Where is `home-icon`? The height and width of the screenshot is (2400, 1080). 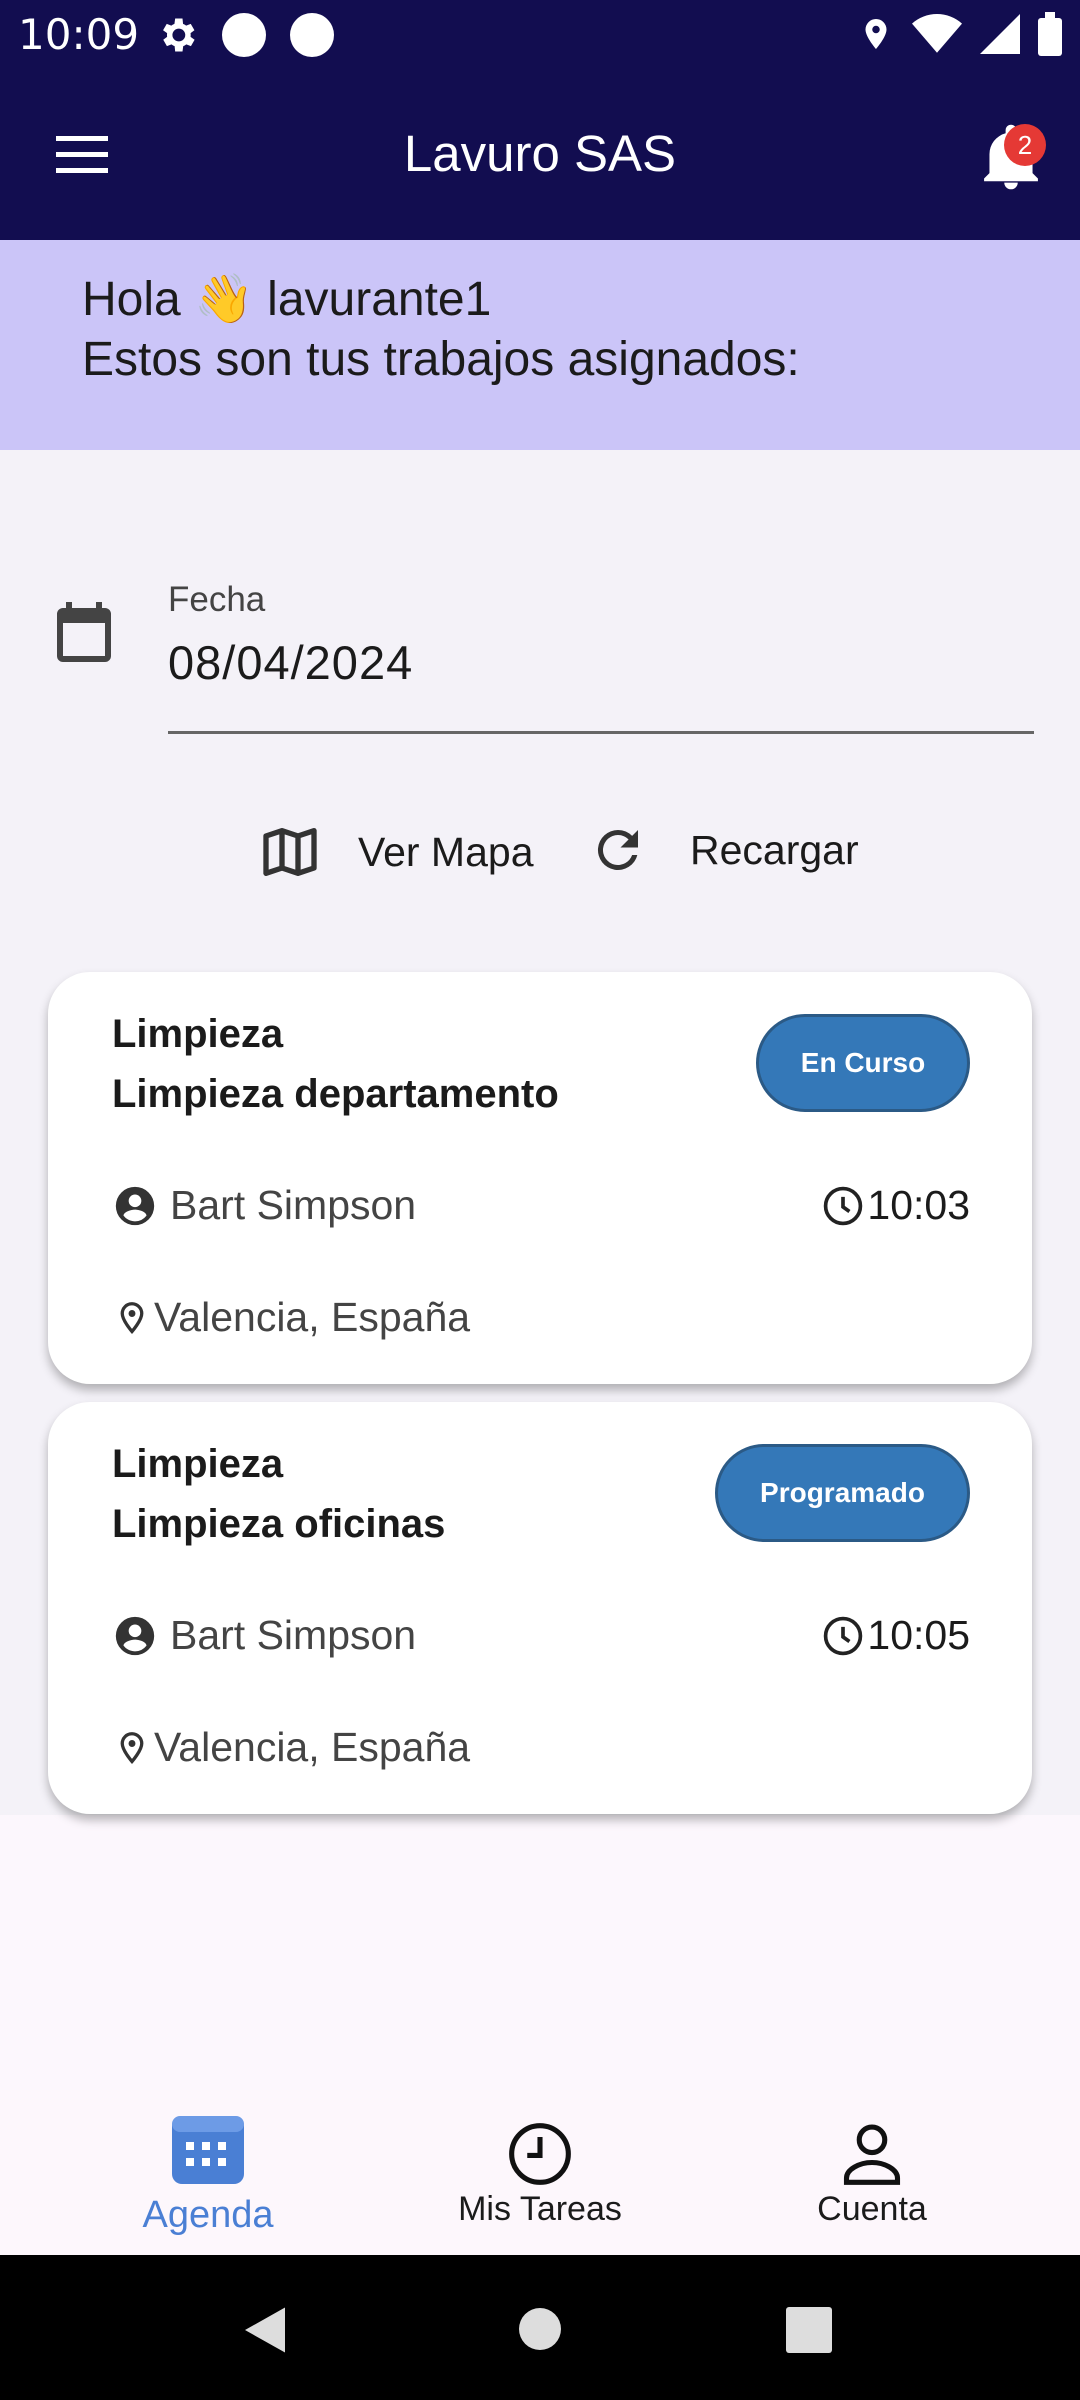 home-icon is located at coordinates (540, 2329).